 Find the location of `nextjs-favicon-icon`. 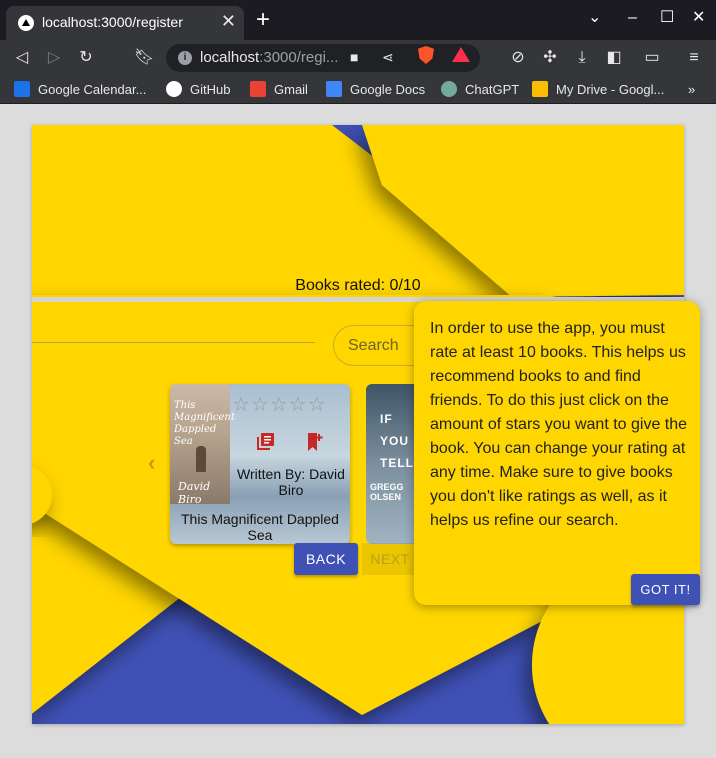

nextjs-favicon-icon is located at coordinates (26, 23).